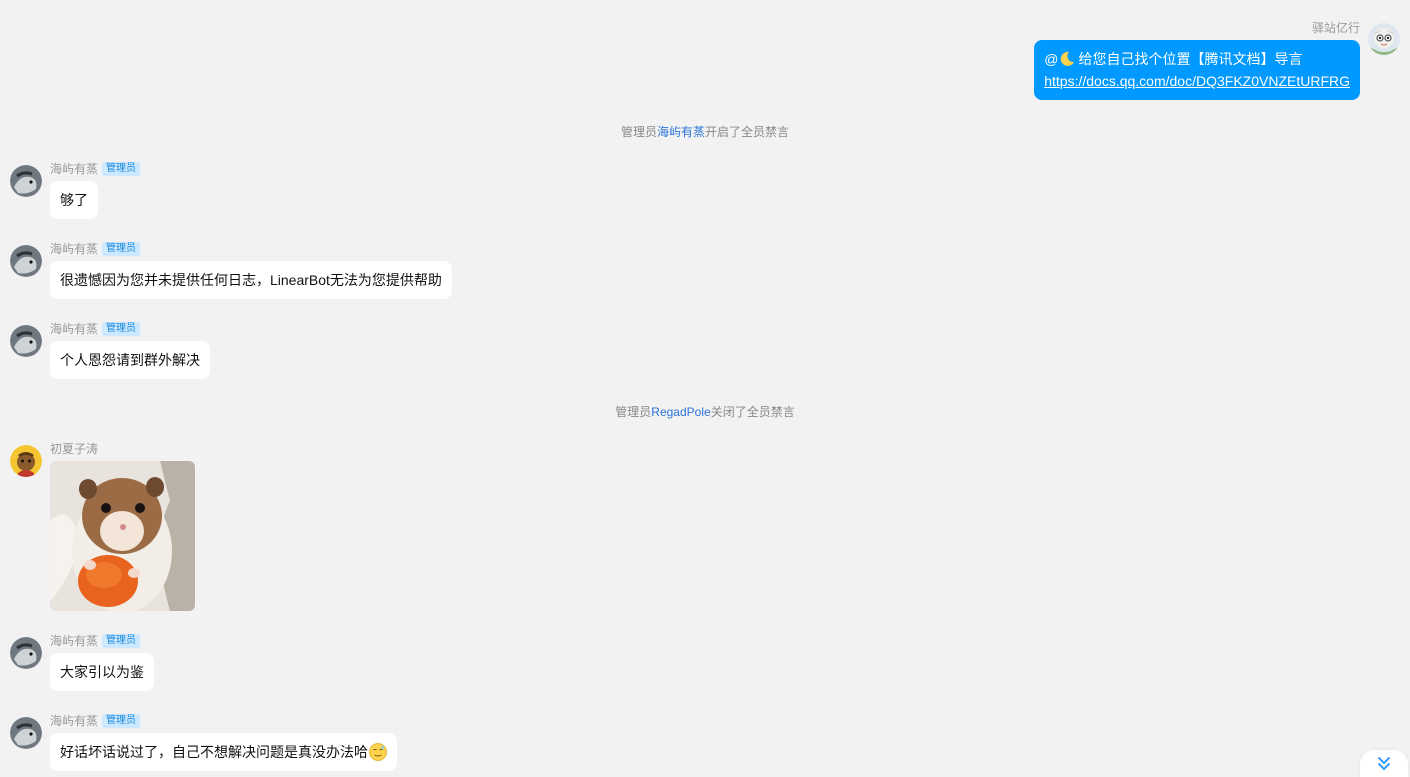 This screenshot has height=777, width=1410. I want to click on incoming-message: 海屿有蒸 管理员 够了, so click(75, 190).